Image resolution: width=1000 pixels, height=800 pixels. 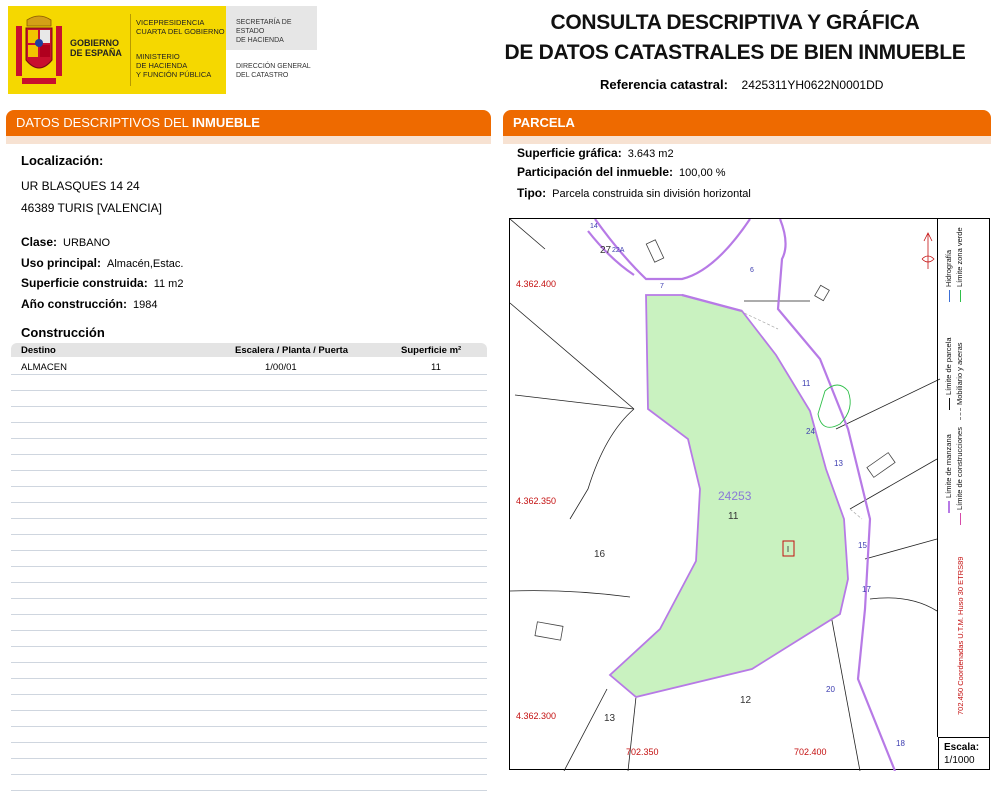 What do you see at coordinates (38, 350) in the screenshot?
I see `col-destino: Destino` at bounding box center [38, 350].